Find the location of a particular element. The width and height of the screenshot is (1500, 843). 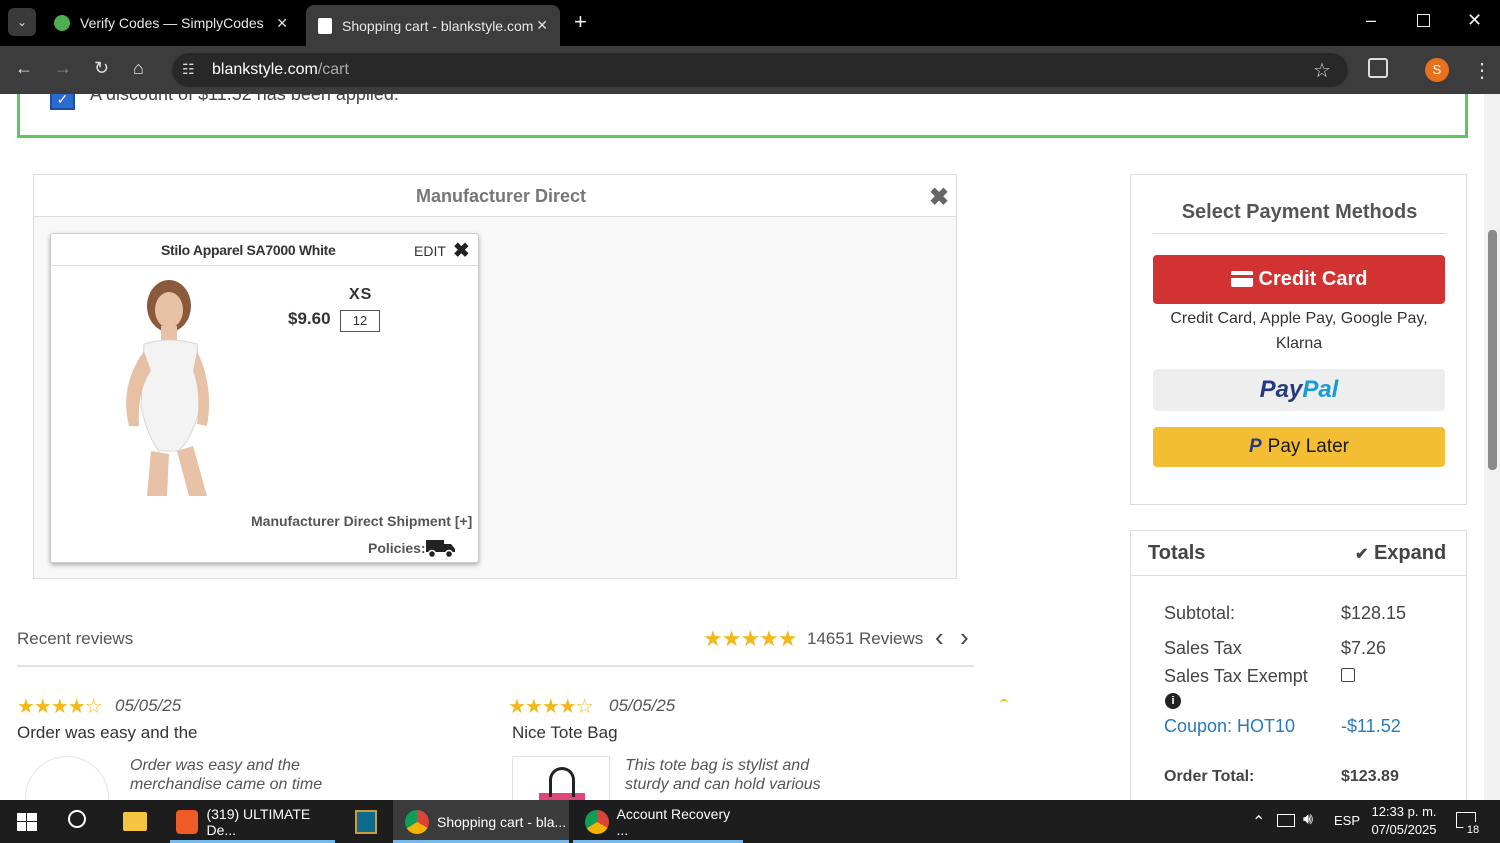

restore-button is located at coordinates (1423, 20).